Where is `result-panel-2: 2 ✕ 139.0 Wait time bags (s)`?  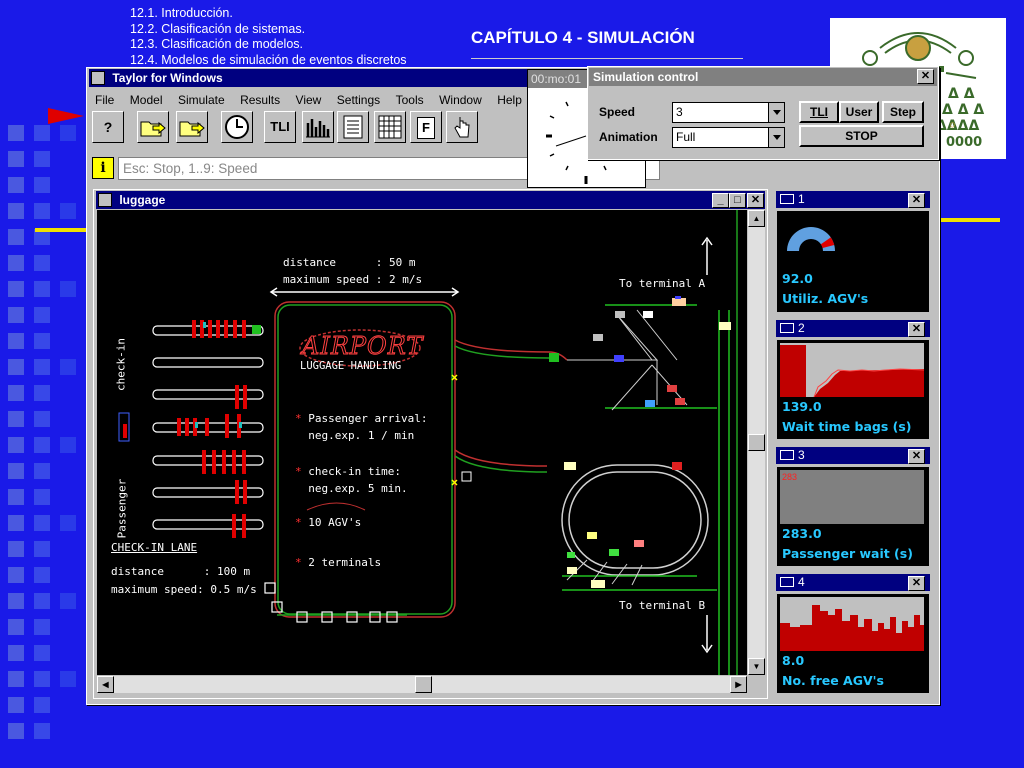 result-panel-2: 2 ✕ 139.0 Wait time bags (s) is located at coordinates (853, 380).